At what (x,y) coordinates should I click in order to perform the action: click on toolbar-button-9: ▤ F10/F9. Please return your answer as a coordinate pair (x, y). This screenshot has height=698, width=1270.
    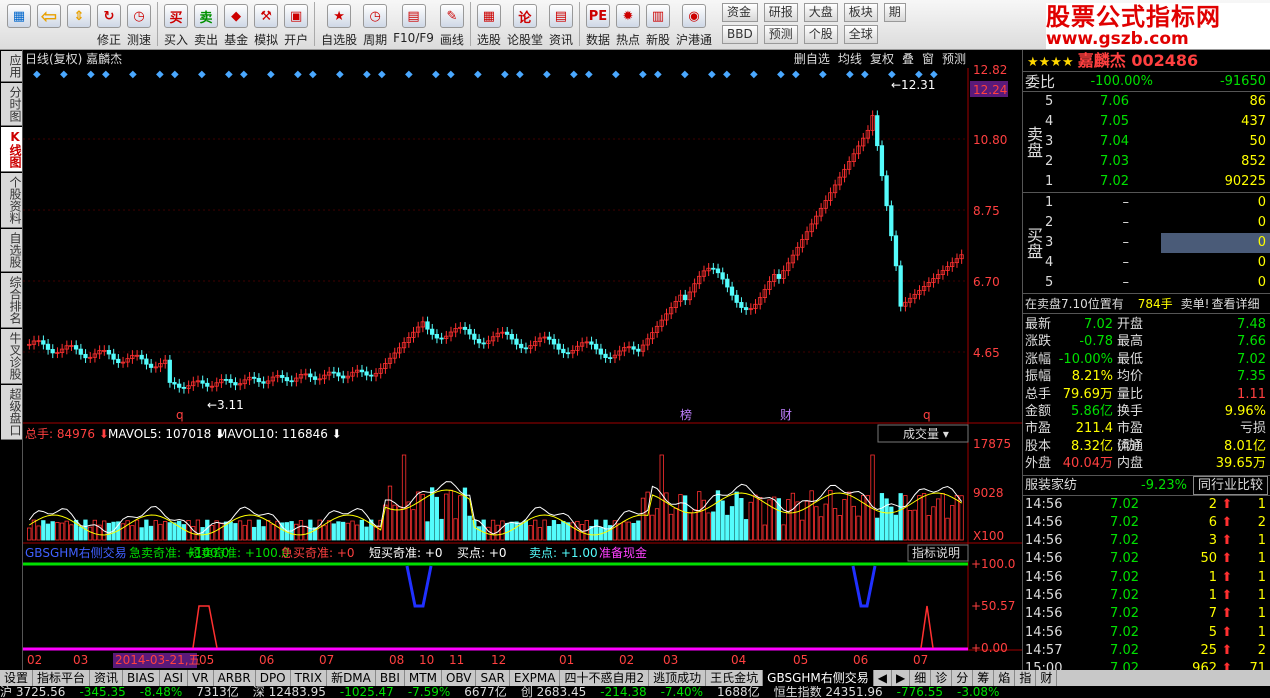
    Looking at the image, I should click on (413, 24).